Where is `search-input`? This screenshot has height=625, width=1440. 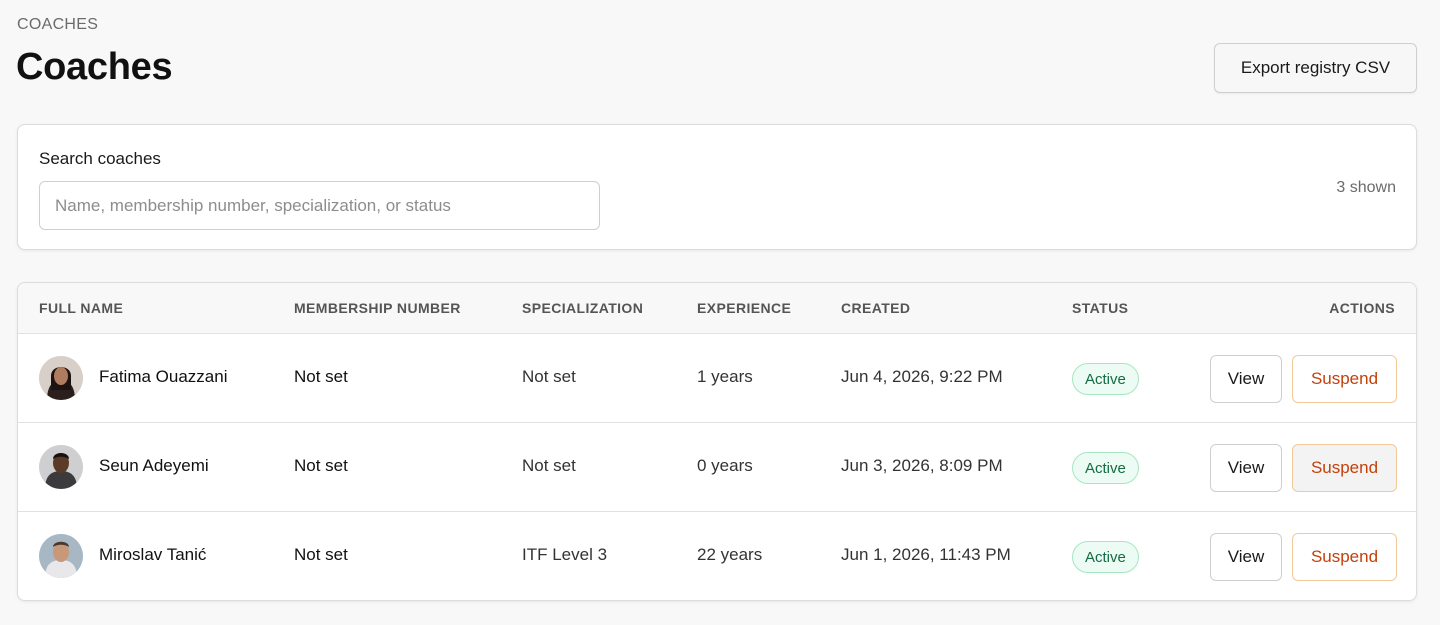
search-input is located at coordinates (319, 205).